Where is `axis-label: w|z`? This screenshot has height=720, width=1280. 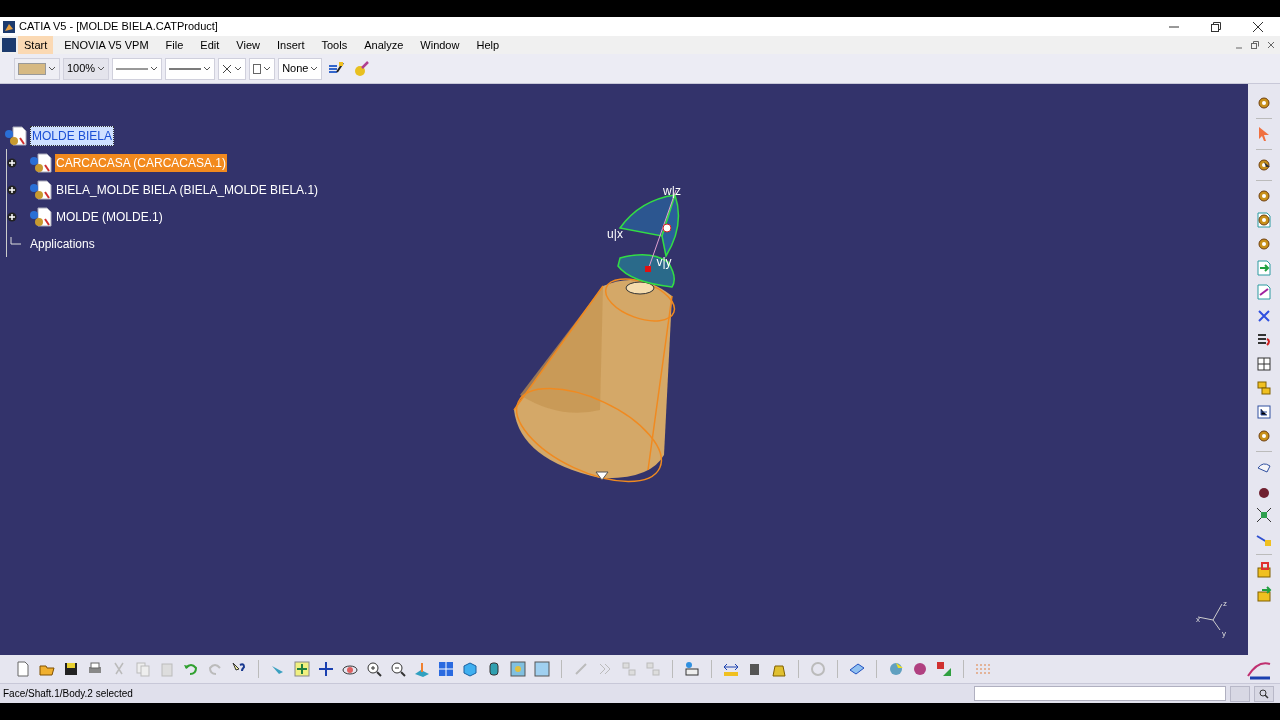
axis-label: w|z is located at coordinates (672, 191).